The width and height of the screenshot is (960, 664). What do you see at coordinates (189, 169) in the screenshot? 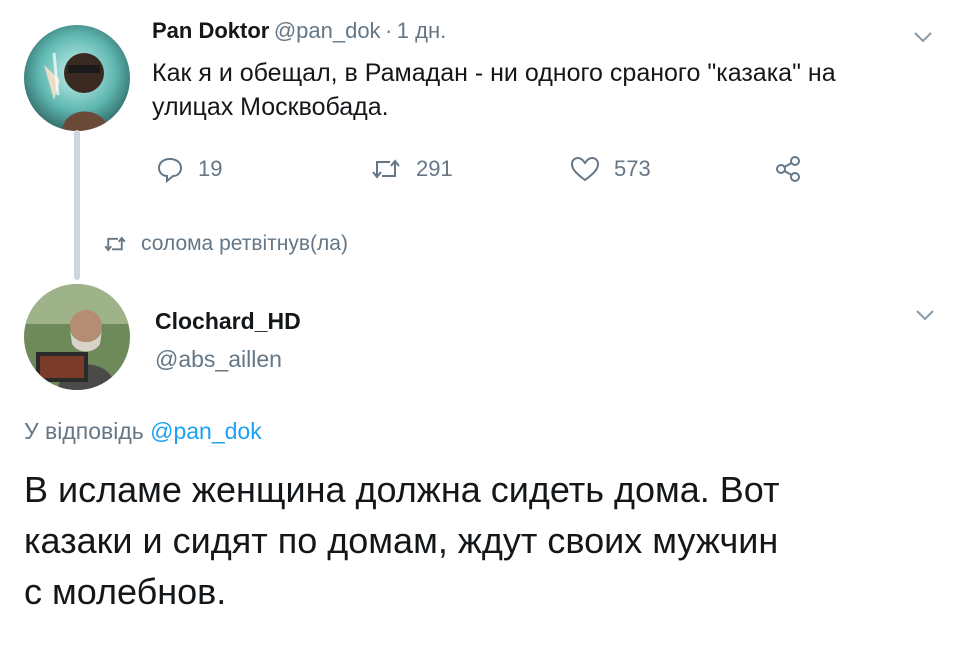
I see `reply-button: 19` at bounding box center [189, 169].